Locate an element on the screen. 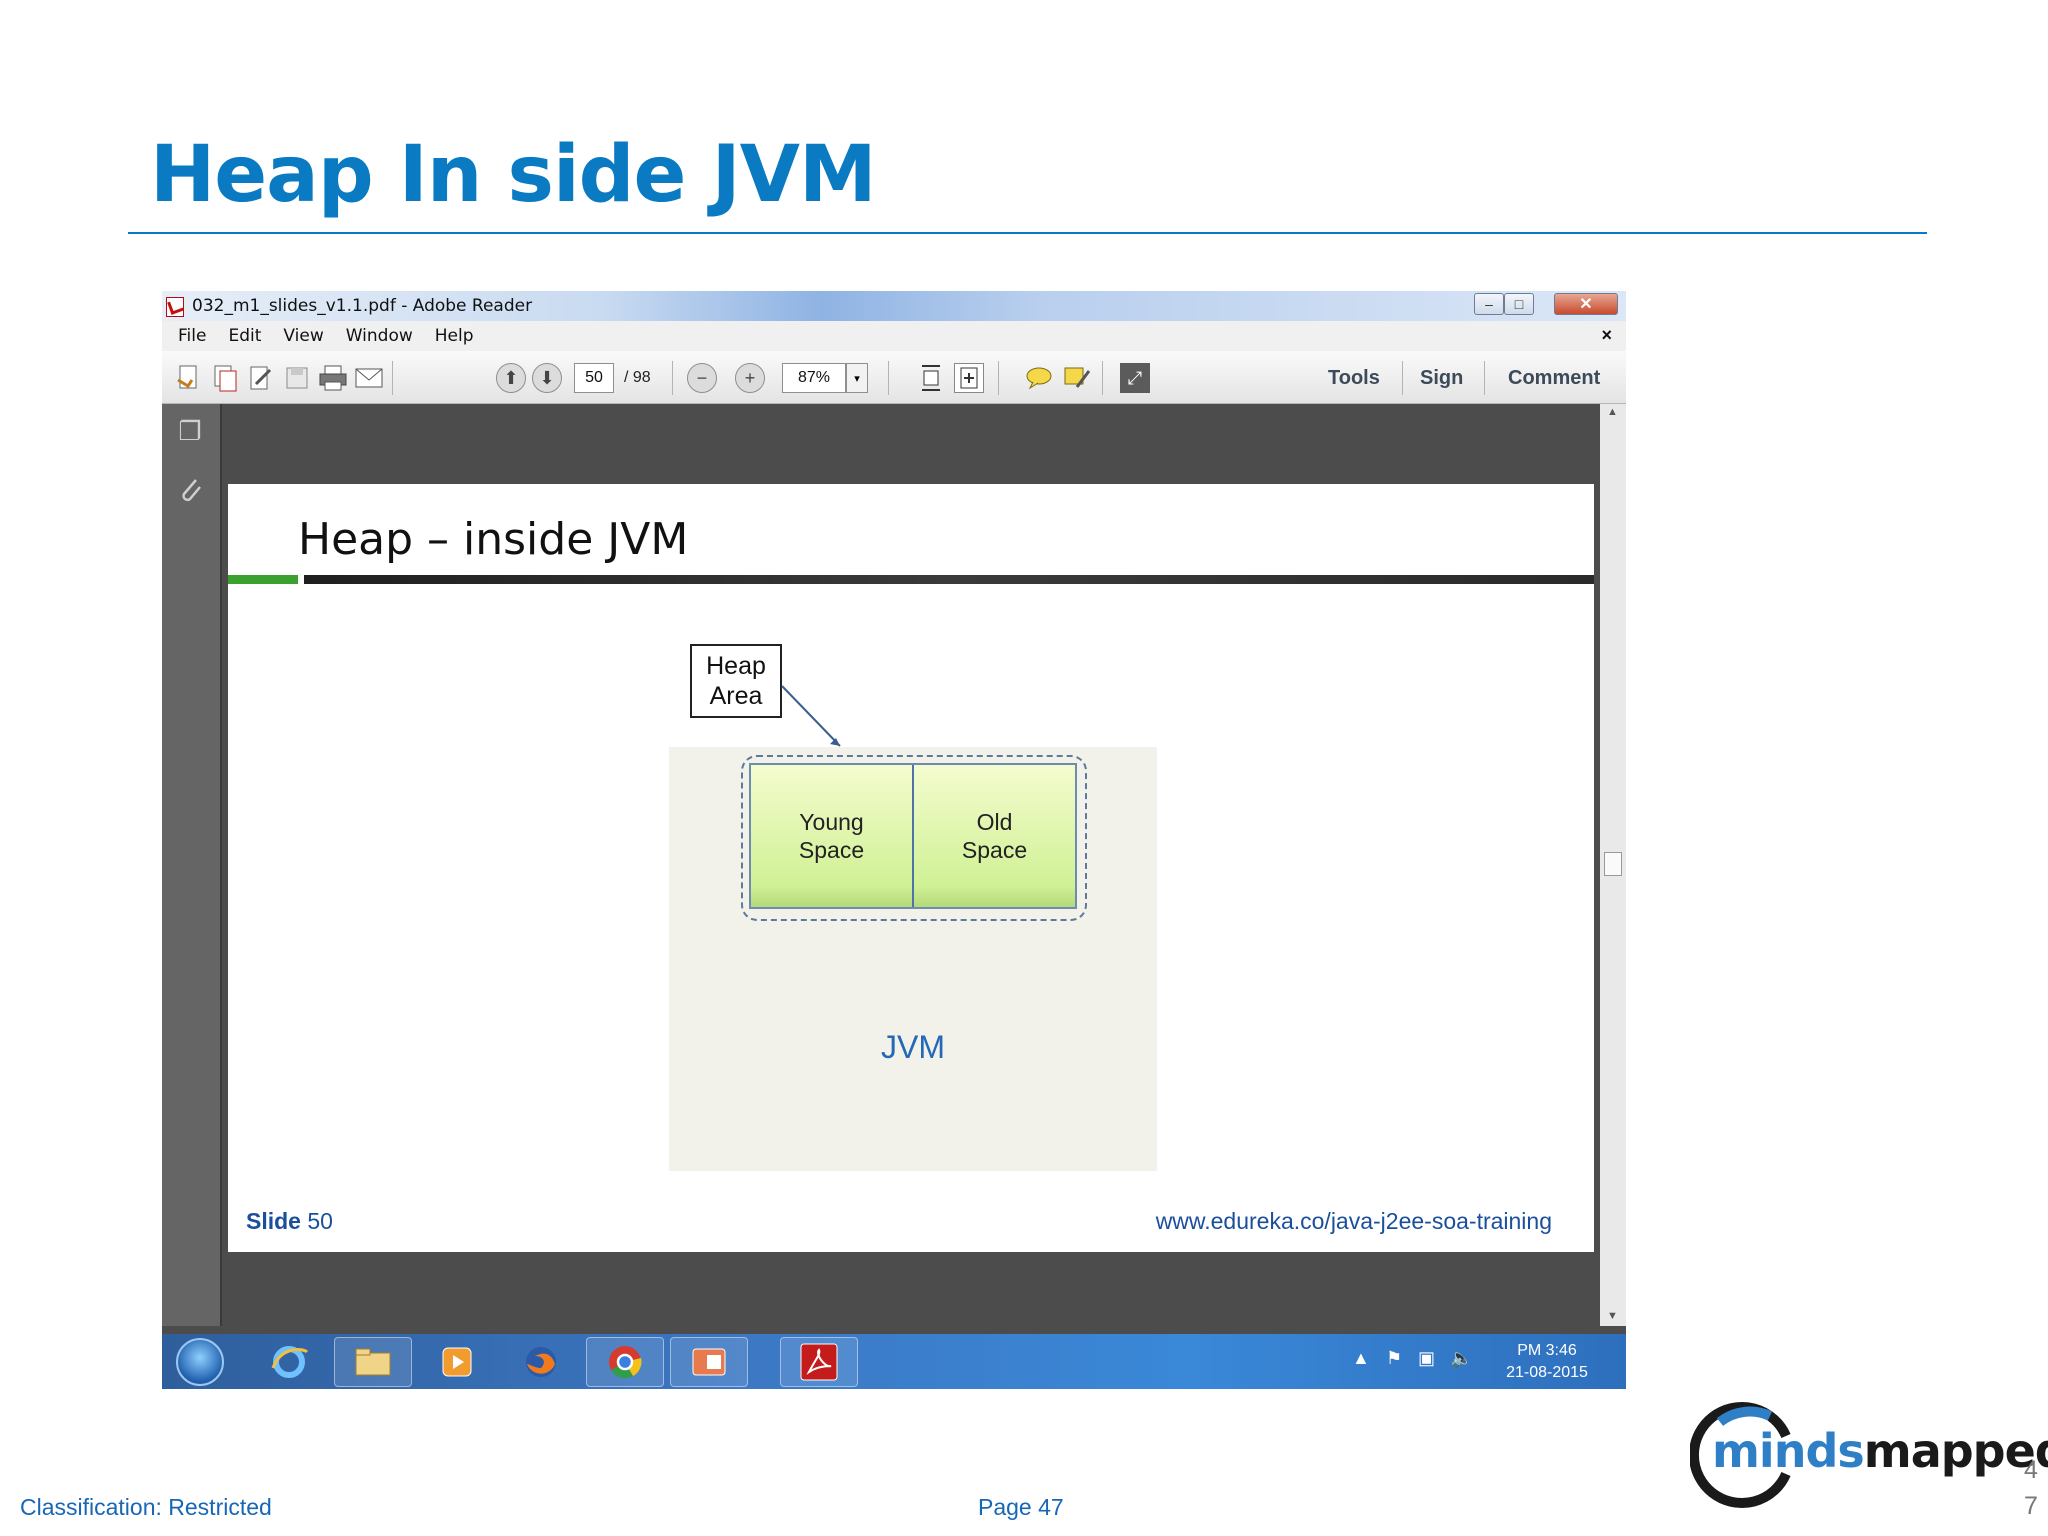 Image resolution: width=2048 pixels, height=1536 pixels. menu-bar: File Edit View Window Help × is located at coordinates (894, 336).